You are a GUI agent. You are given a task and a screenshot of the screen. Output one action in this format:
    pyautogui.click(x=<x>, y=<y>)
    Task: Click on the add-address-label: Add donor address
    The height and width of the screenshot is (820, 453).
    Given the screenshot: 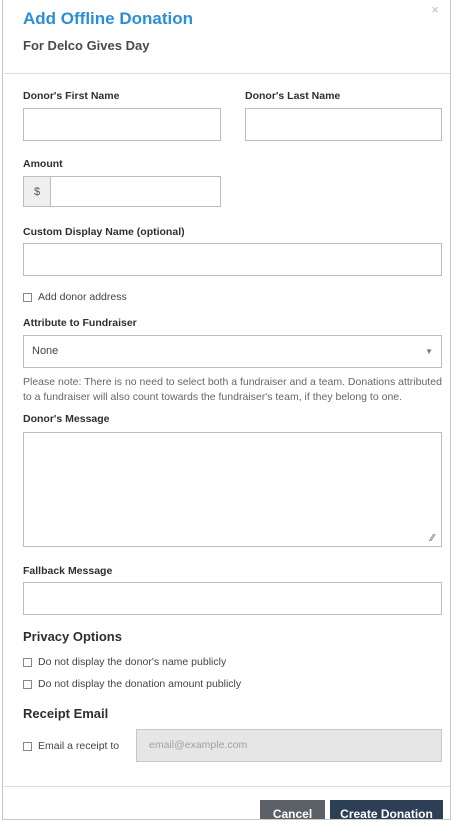 What is the action you would take?
    pyautogui.click(x=82, y=297)
    